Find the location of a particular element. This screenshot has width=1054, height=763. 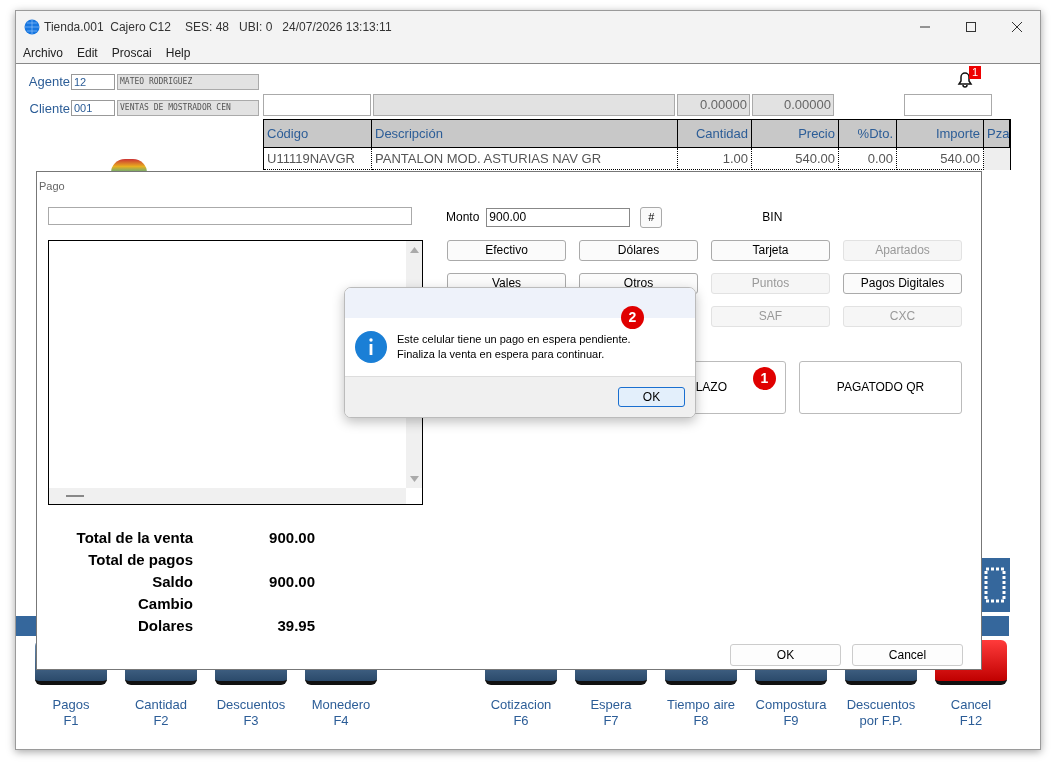

location-label: UBI: 0 is located at coordinates (256, 27).